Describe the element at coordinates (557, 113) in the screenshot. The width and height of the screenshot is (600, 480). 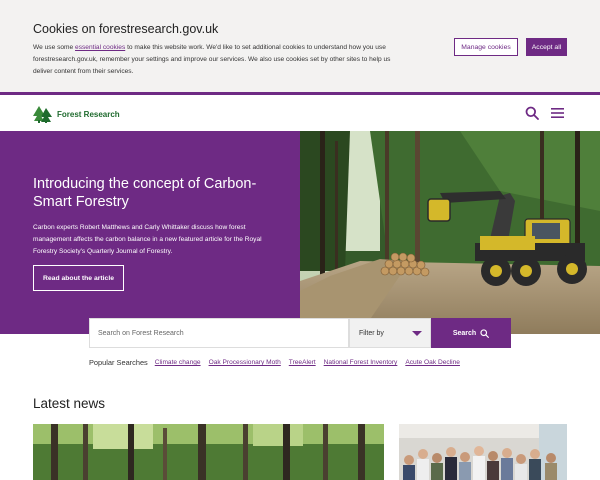
I see `menu-icon` at that location.